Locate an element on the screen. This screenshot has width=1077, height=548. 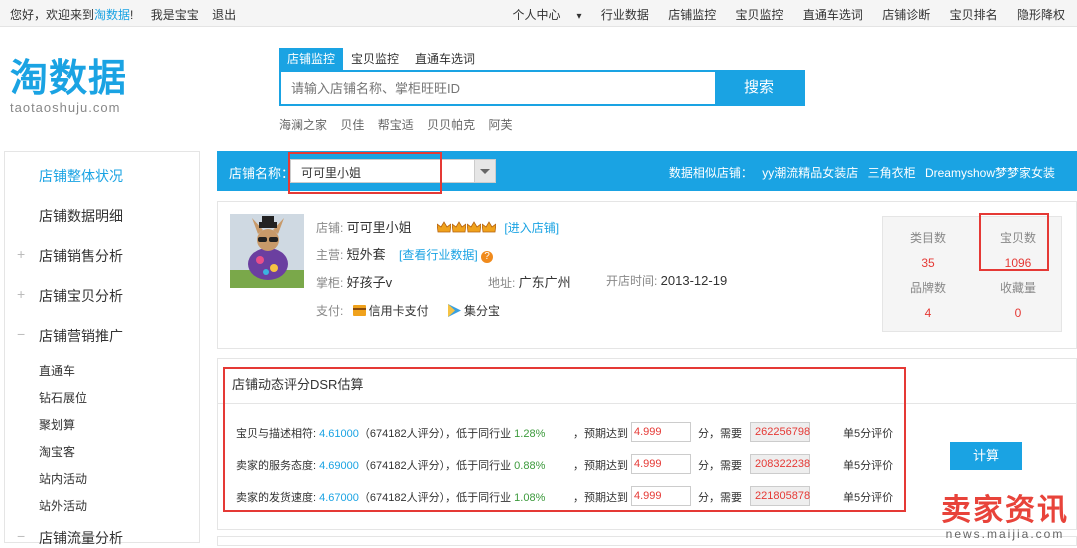
nav-personal-center: 个人中心 ▾ is located at coordinates (538, 15).